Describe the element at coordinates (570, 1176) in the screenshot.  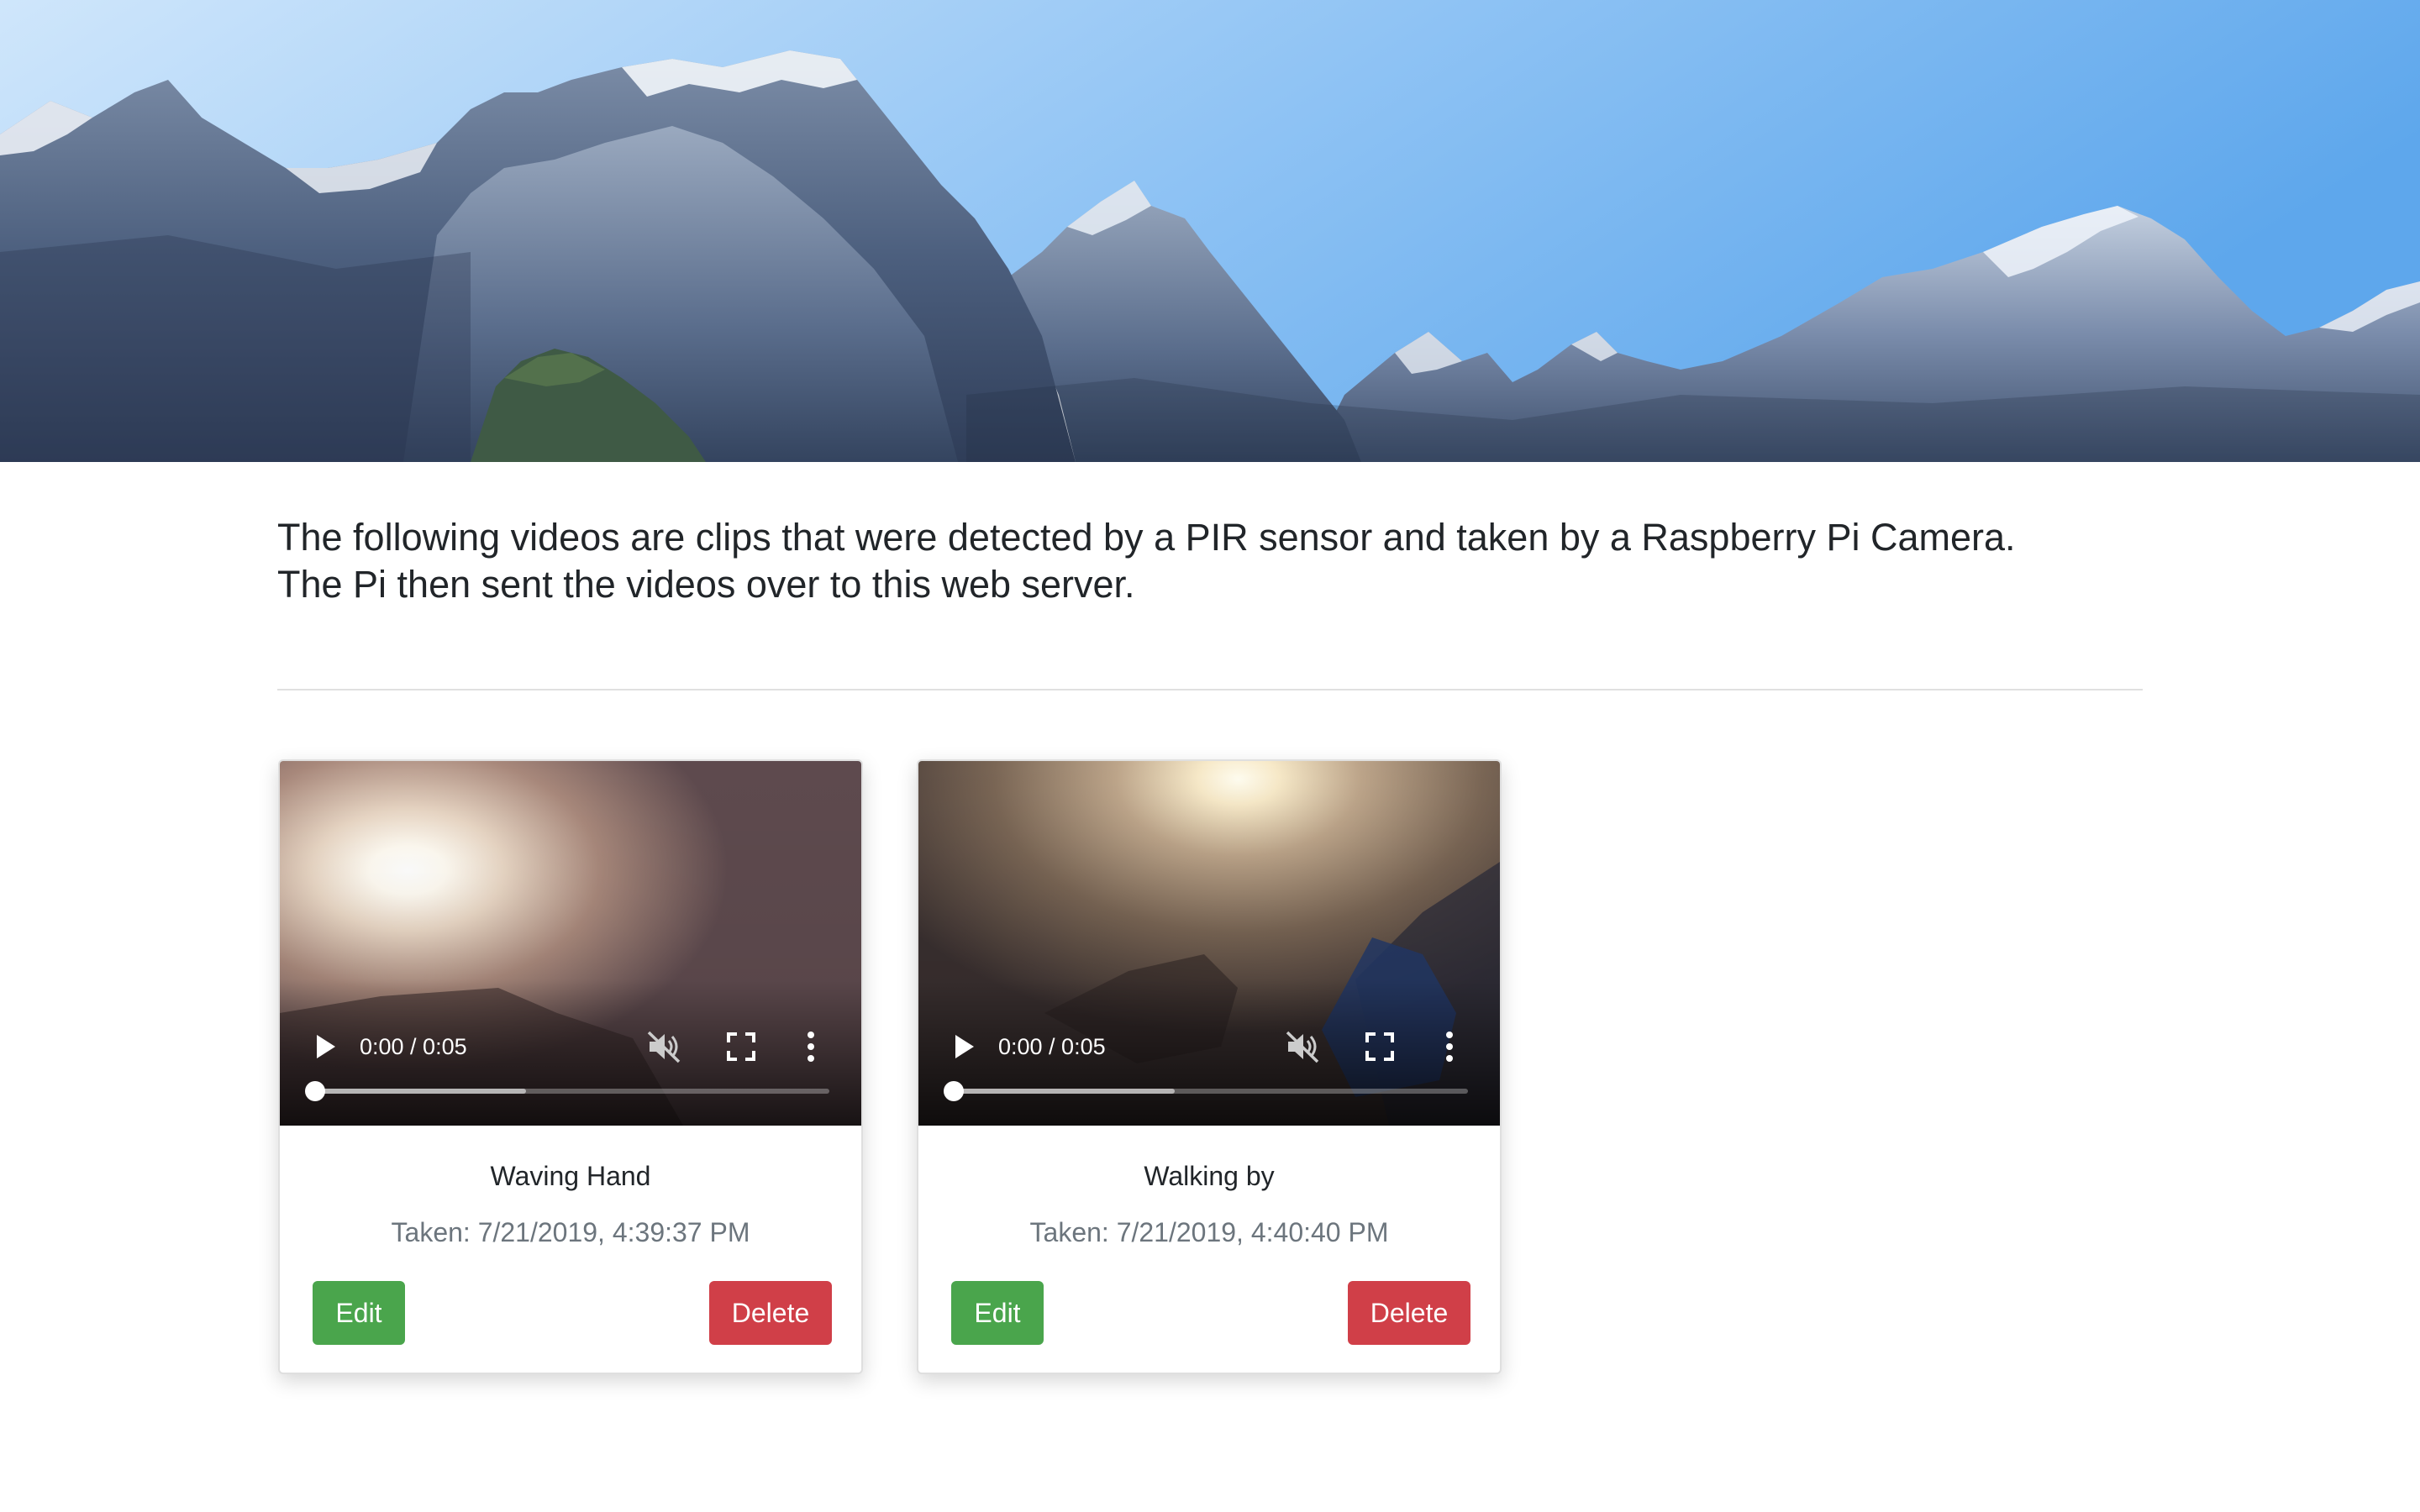
I see `video-title: Waving Hand` at that location.